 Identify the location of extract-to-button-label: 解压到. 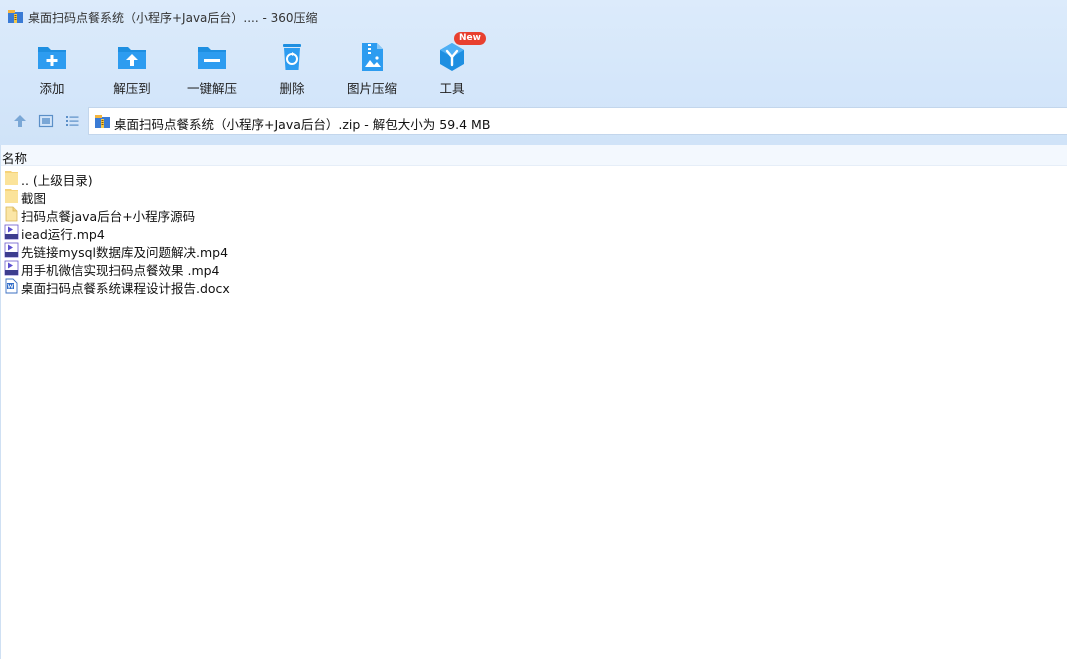
(132, 88).